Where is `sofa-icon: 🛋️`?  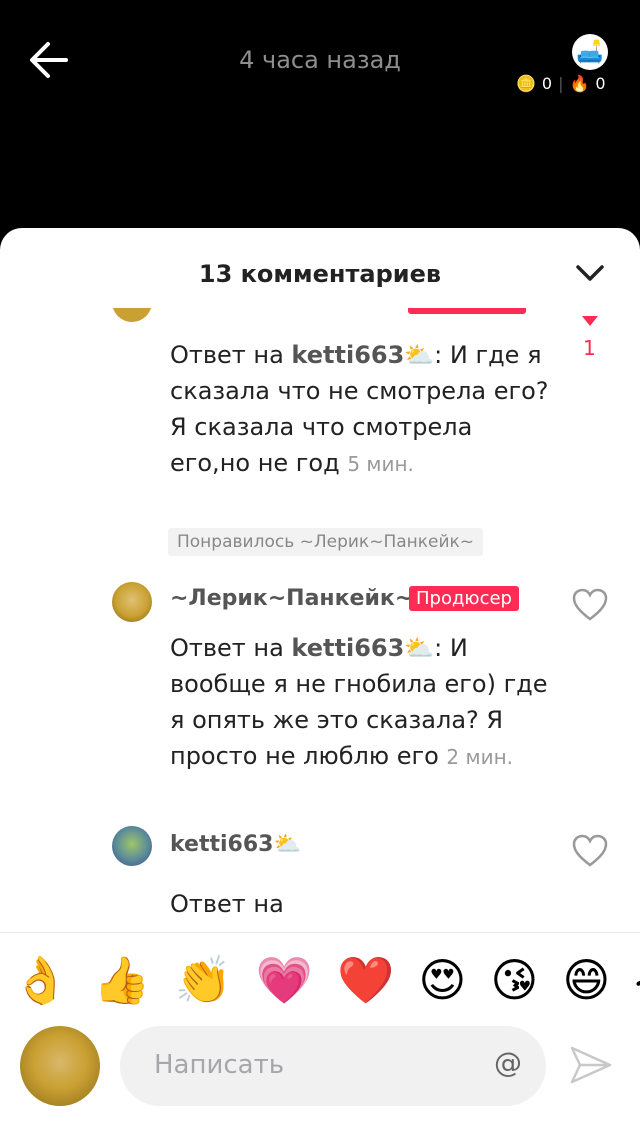
sofa-icon: 🛋️ is located at coordinates (590, 52).